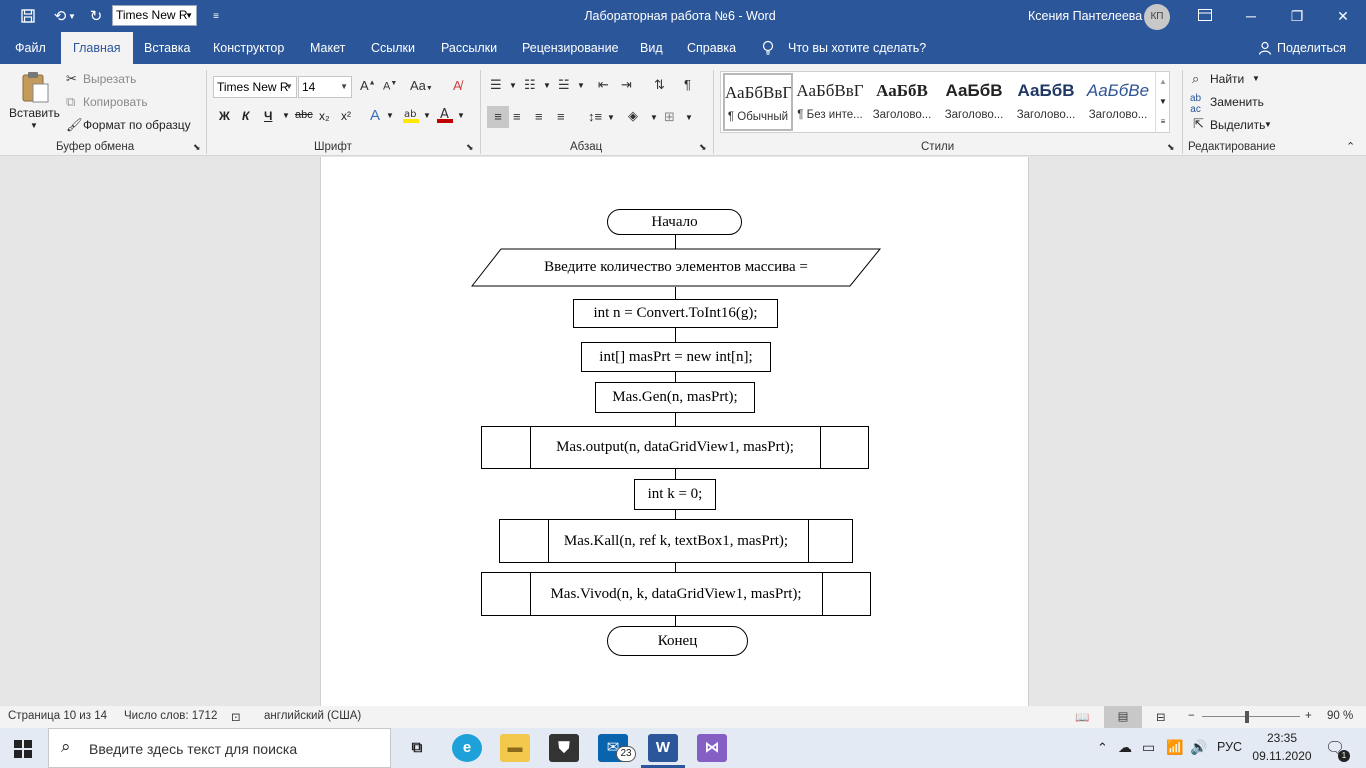  I want to click on tell-me-search: Что вы хотите сделать?, so click(857, 48).